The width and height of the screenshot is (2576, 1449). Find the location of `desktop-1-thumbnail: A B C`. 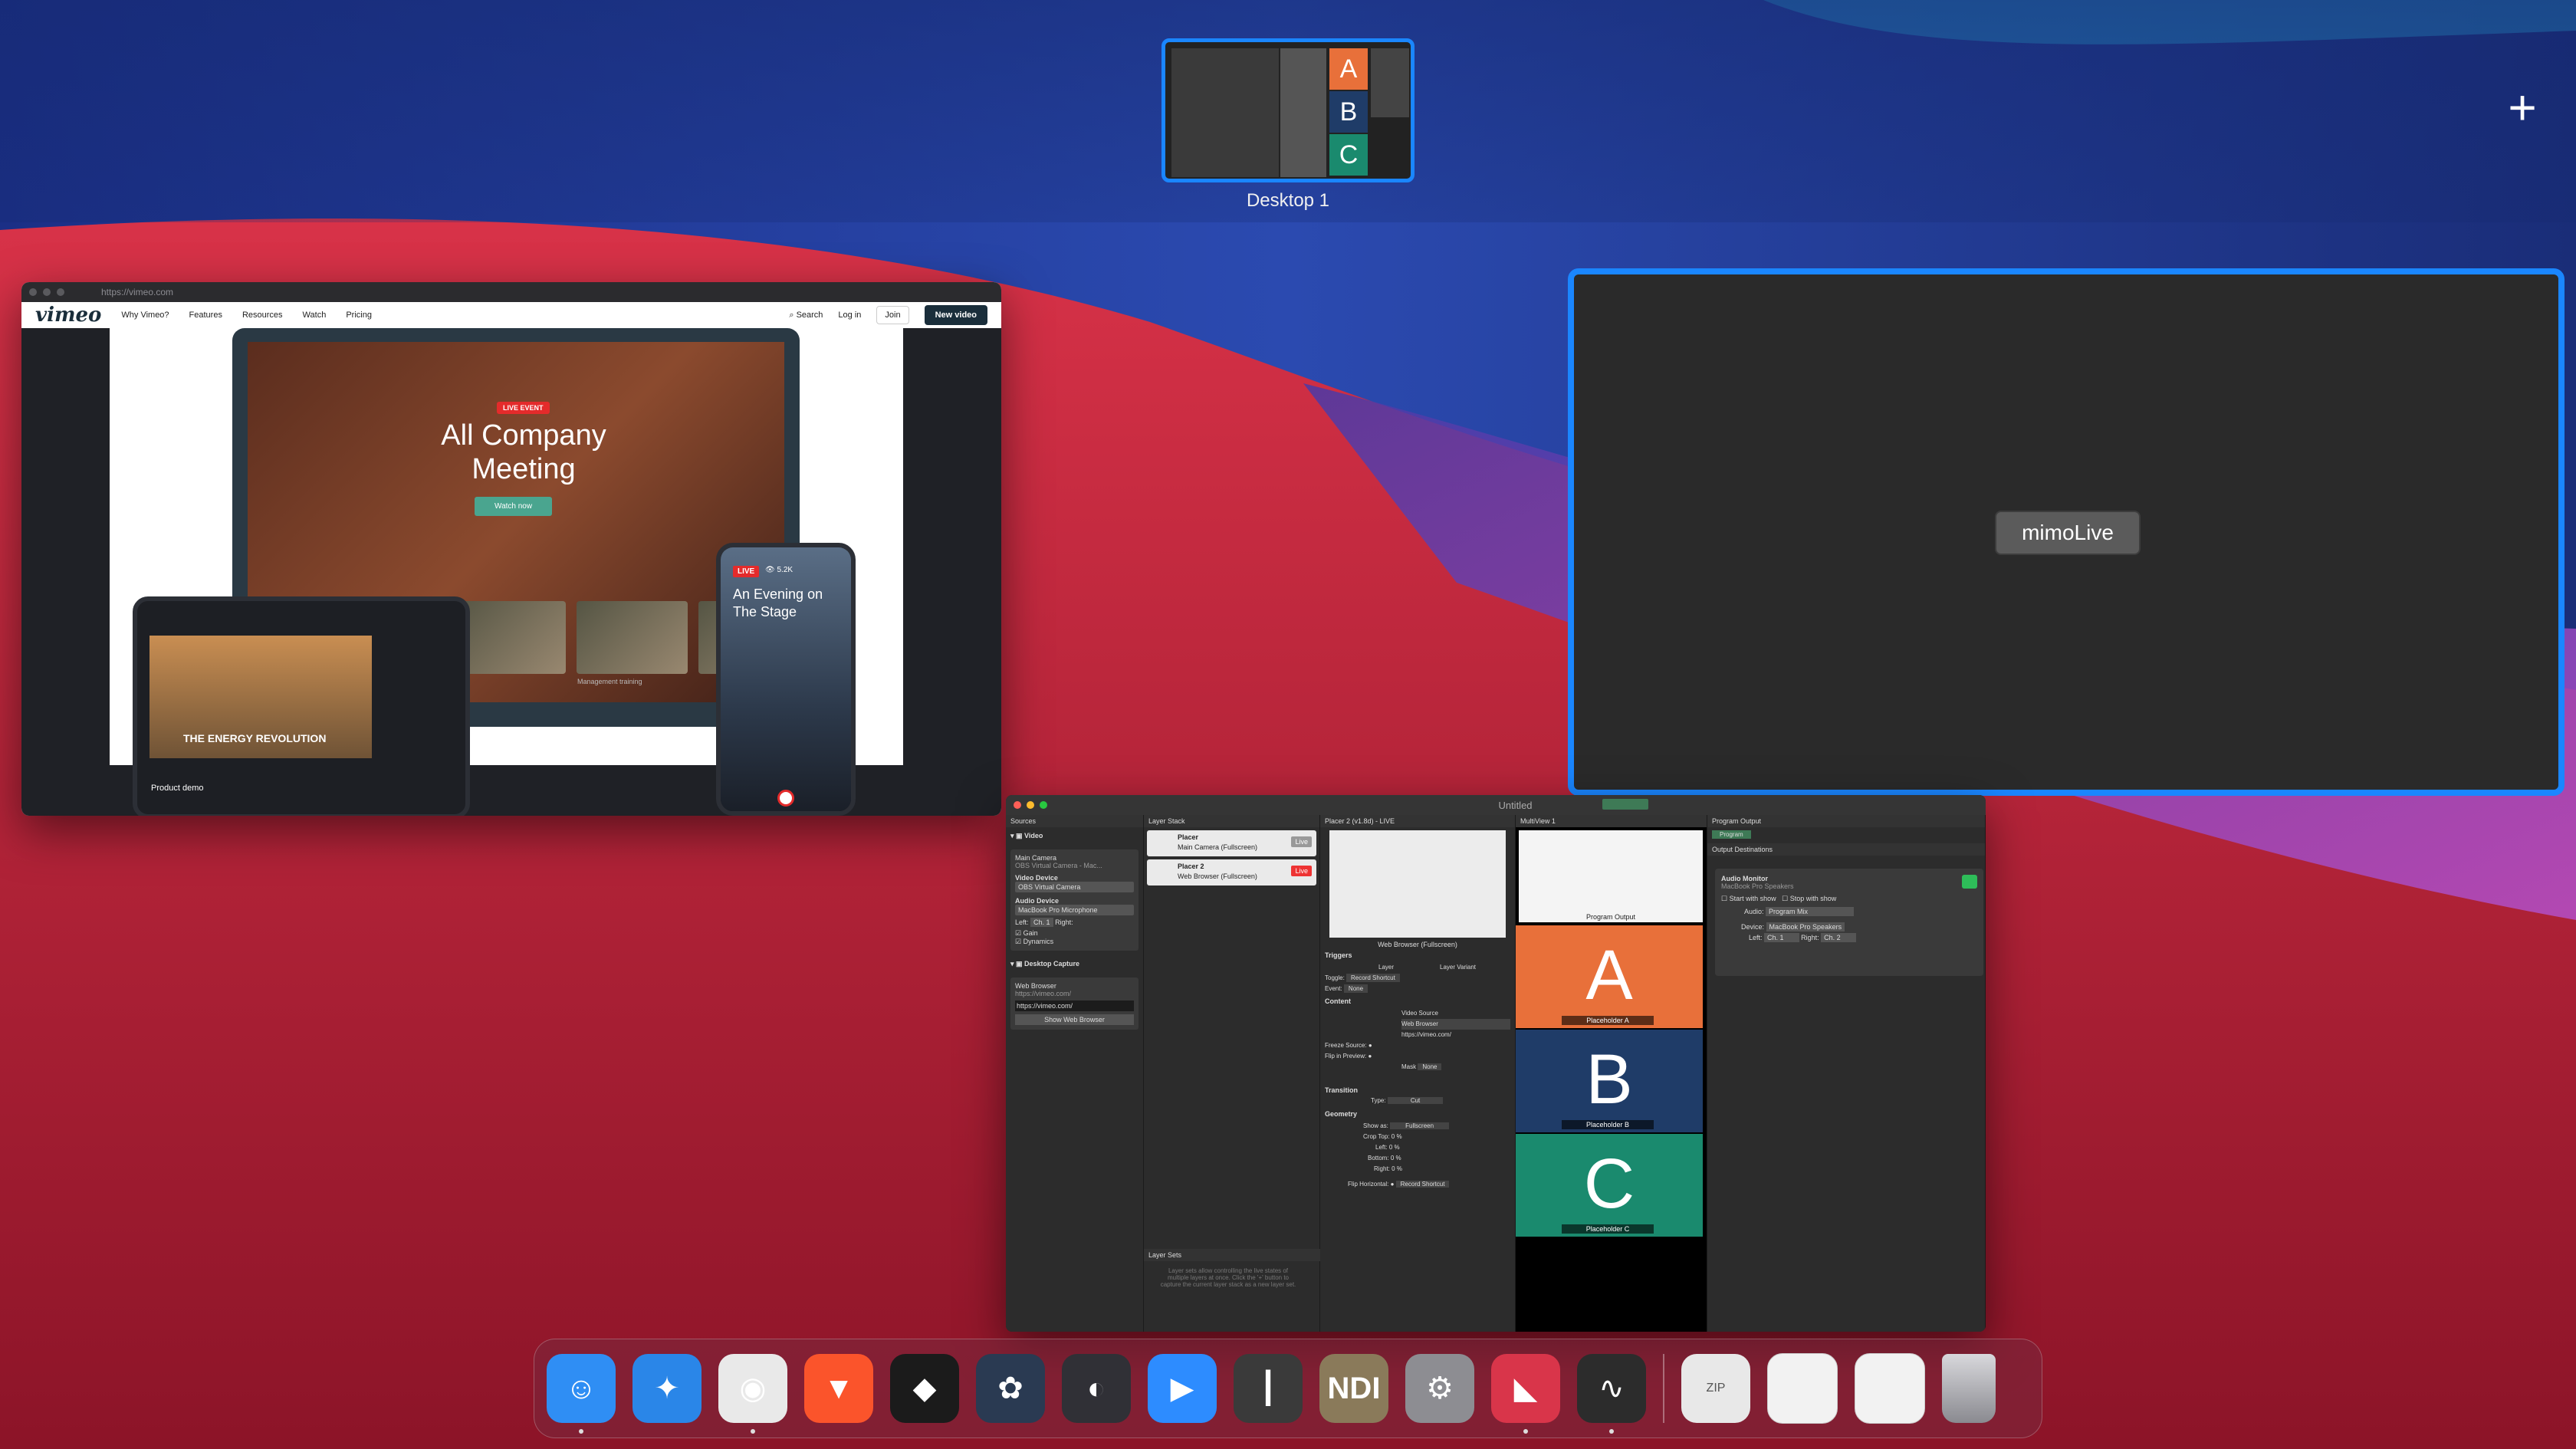

desktop-1-thumbnail: A B C is located at coordinates (1288, 110).